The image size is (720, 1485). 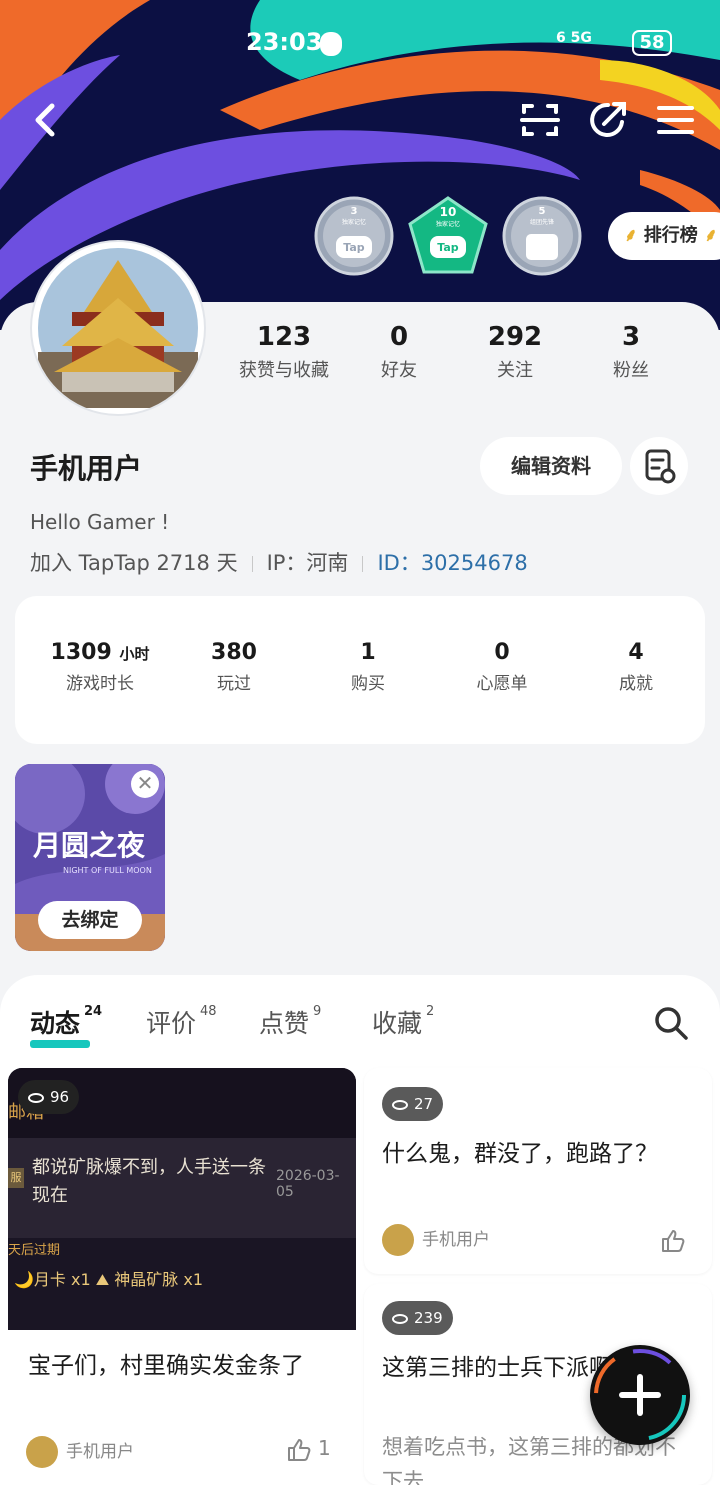 I want to click on stat-following: 292 关注, so click(x=515, y=352).